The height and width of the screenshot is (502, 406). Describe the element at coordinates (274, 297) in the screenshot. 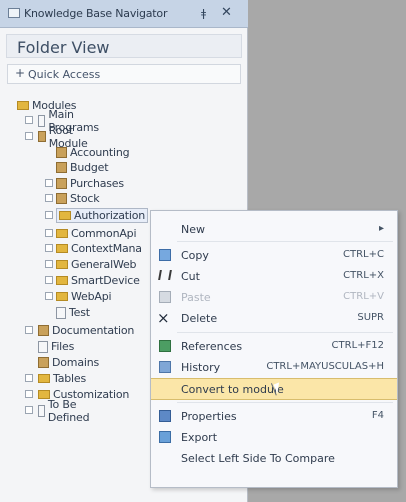

I see `menu-item-paste: Paste CTRL+V` at that location.